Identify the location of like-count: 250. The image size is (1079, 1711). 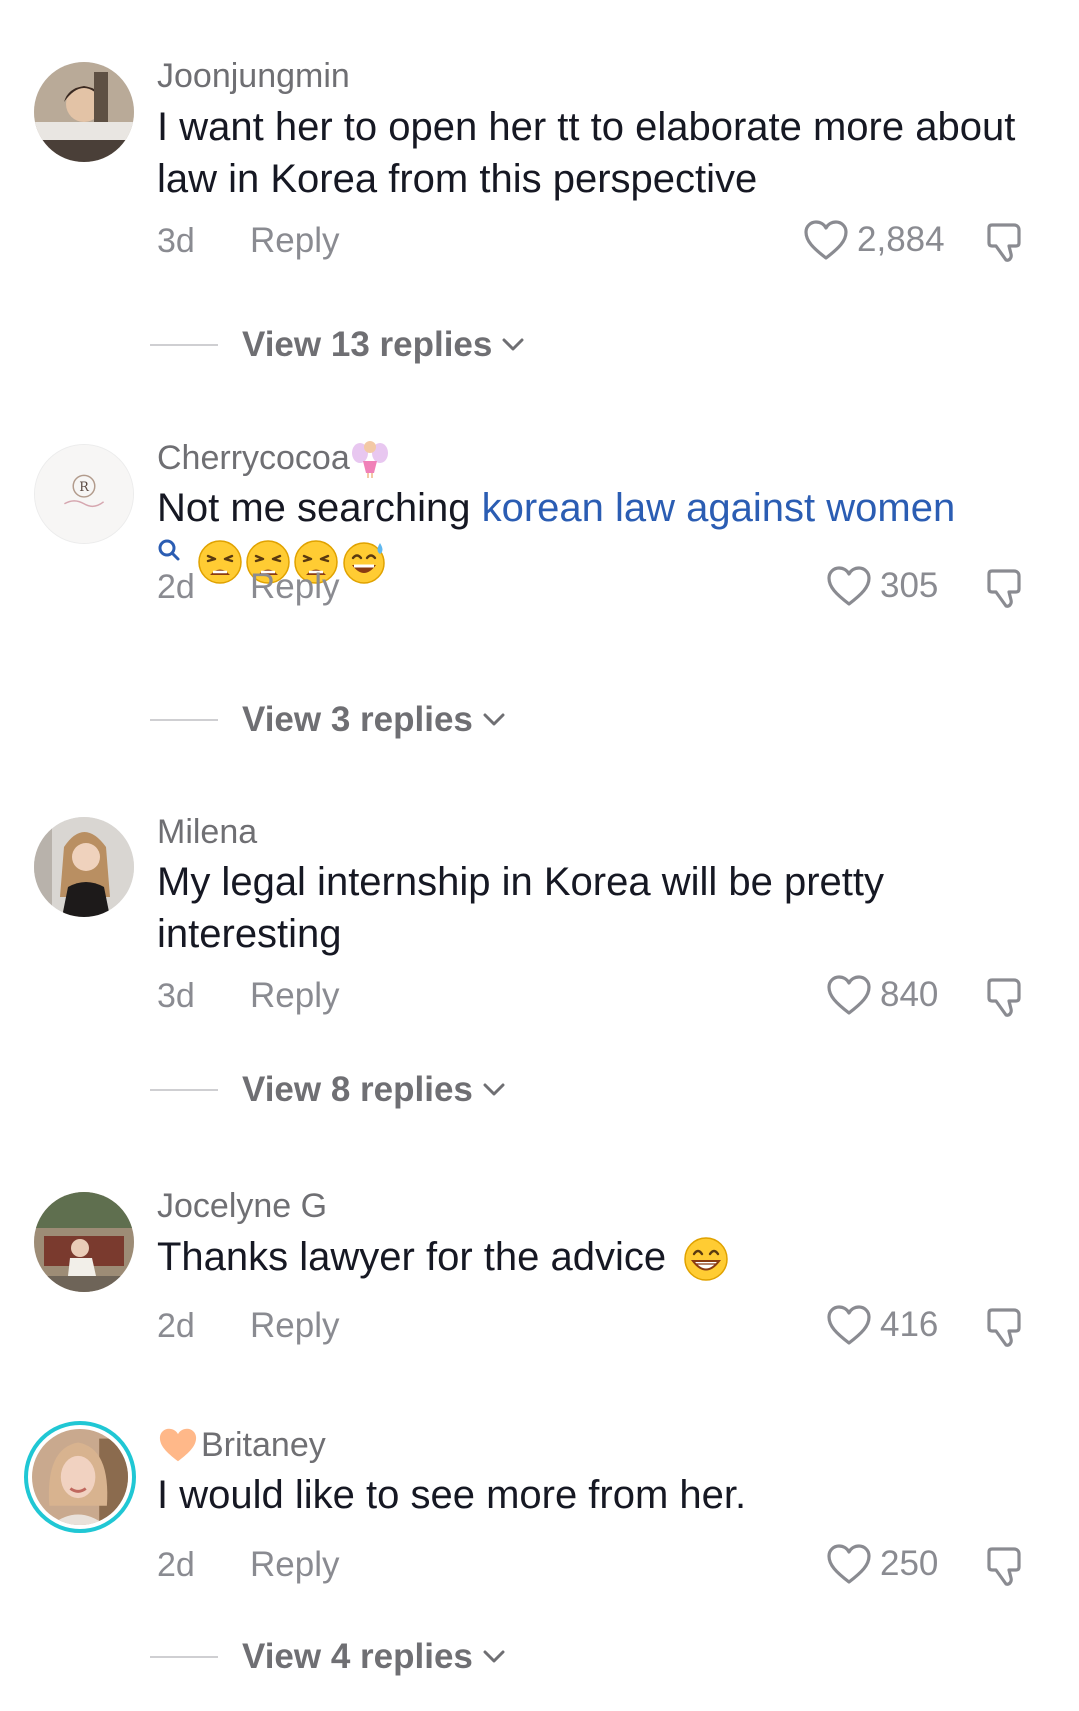
(909, 1563).